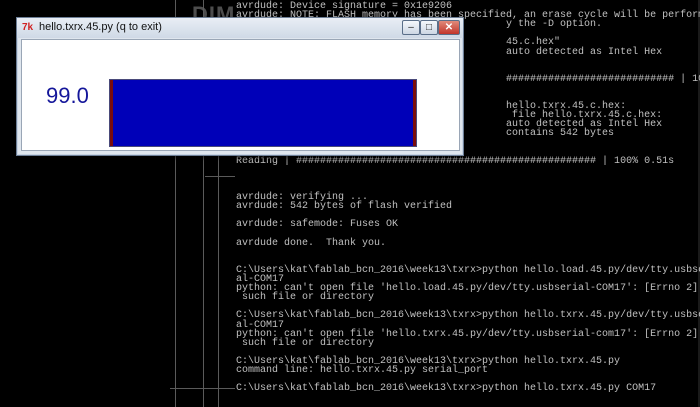 The height and width of the screenshot is (407, 700). Describe the element at coordinates (449, 27) in the screenshot. I see `close-button: ✕` at that location.